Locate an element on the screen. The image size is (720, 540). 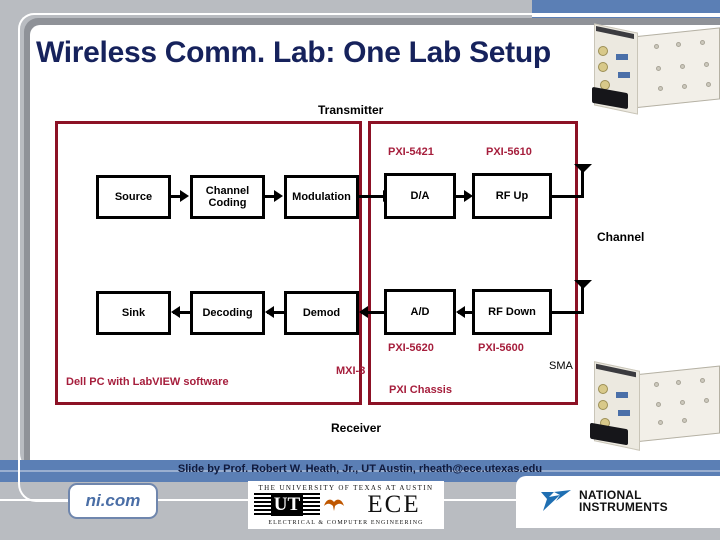
caption-dell-pc: Dell PC with LabVIEW software is located at coordinates (147, 382).